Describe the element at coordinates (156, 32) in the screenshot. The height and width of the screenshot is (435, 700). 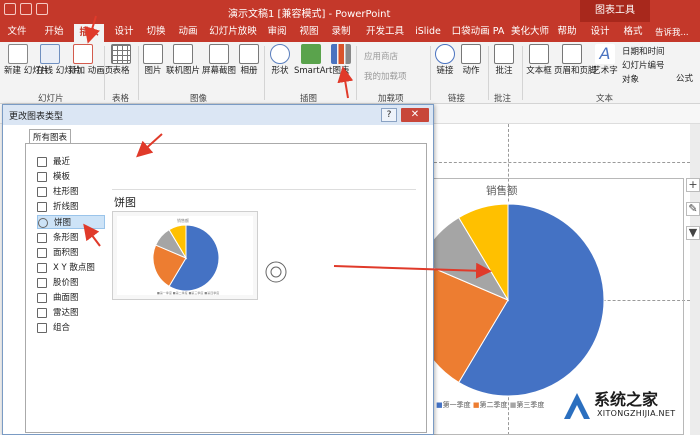
I see `tab-transitions: 切换` at that location.